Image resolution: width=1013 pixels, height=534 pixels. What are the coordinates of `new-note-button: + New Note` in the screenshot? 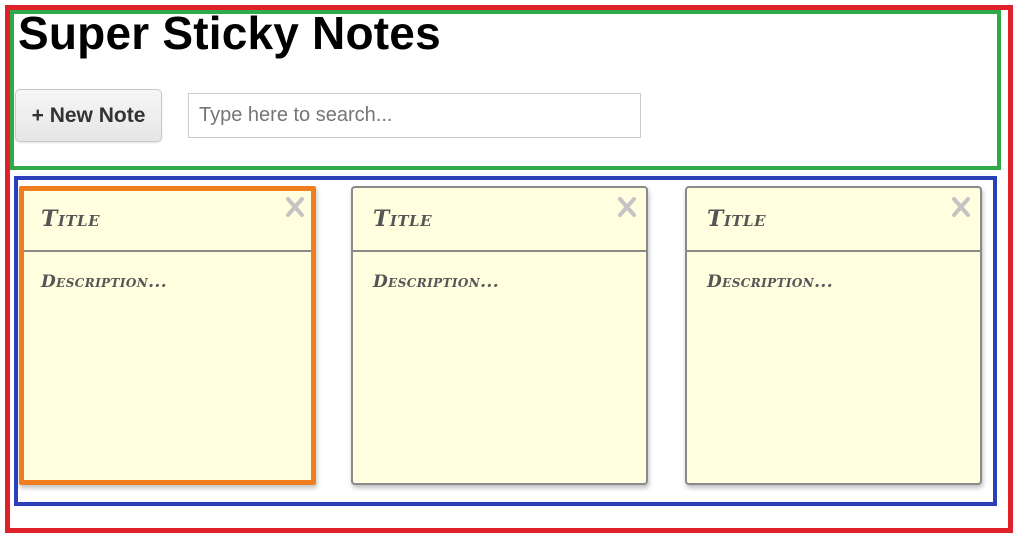 It's located at (88, 115).